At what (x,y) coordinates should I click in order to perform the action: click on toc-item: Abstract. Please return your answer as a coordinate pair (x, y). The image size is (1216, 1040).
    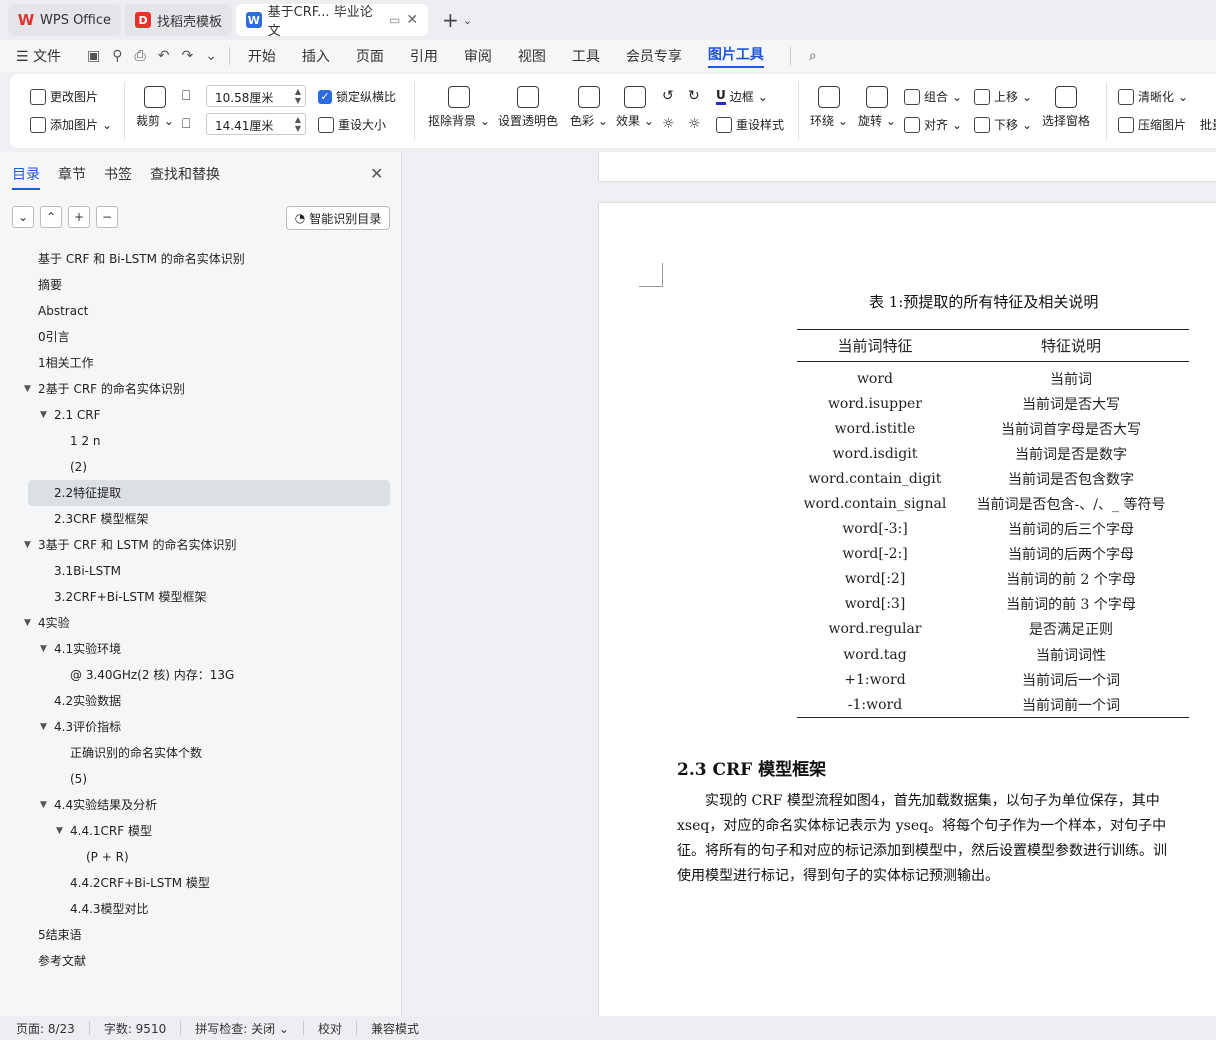
    Looking at the image, I should click on (201, 311).